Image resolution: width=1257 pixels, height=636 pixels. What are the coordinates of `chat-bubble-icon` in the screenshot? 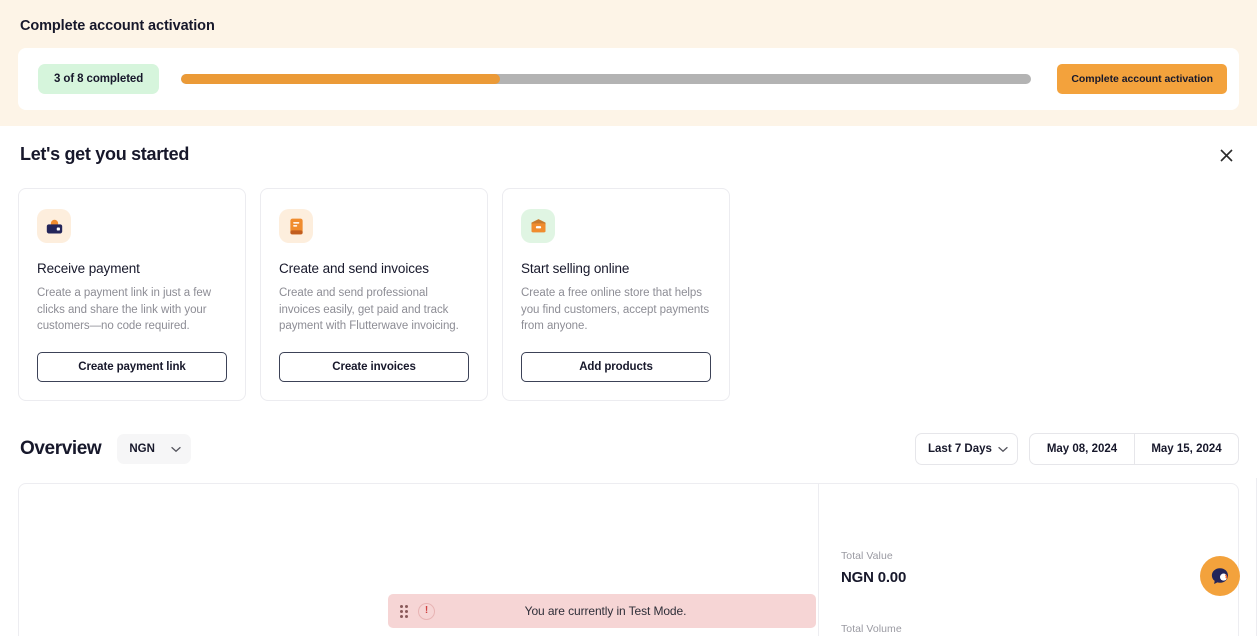 It's located at (1220, 576).